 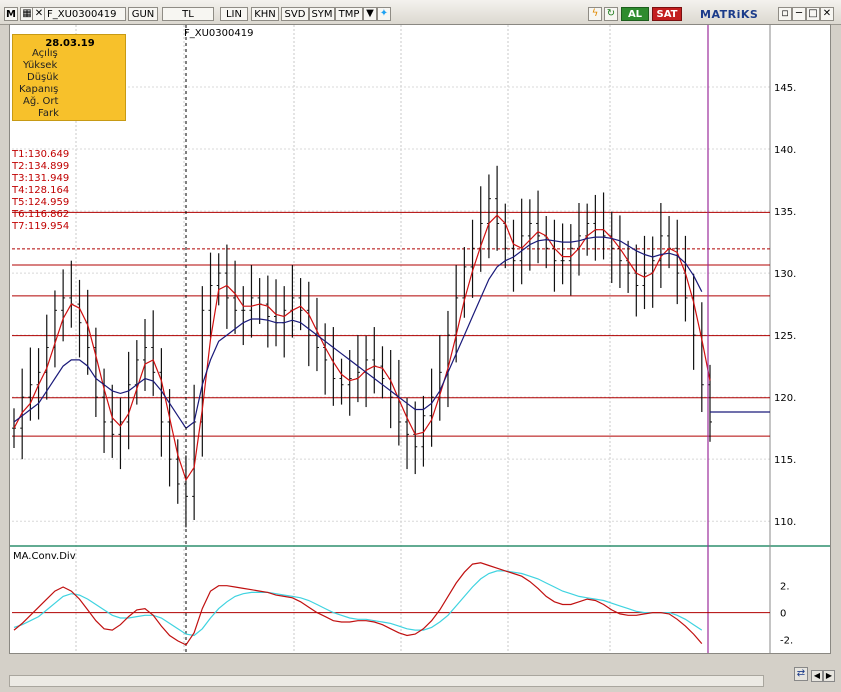 I want to click on macd-line, so click(x=358, y=604).